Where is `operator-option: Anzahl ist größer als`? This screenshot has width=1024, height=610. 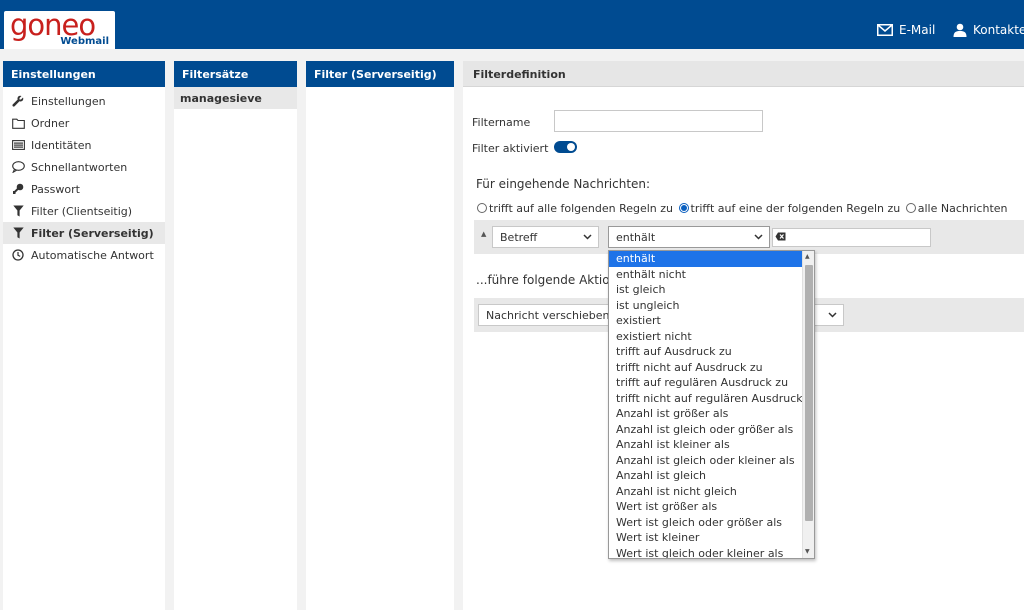
operator-option: Anzahl ist größer als is located at coordinates (705, 414).